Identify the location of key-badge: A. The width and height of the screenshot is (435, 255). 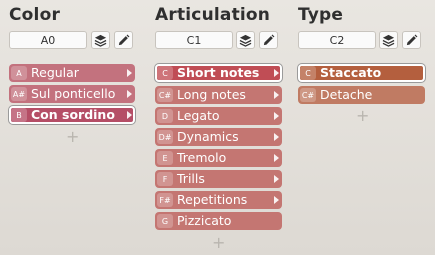
(19, 73).